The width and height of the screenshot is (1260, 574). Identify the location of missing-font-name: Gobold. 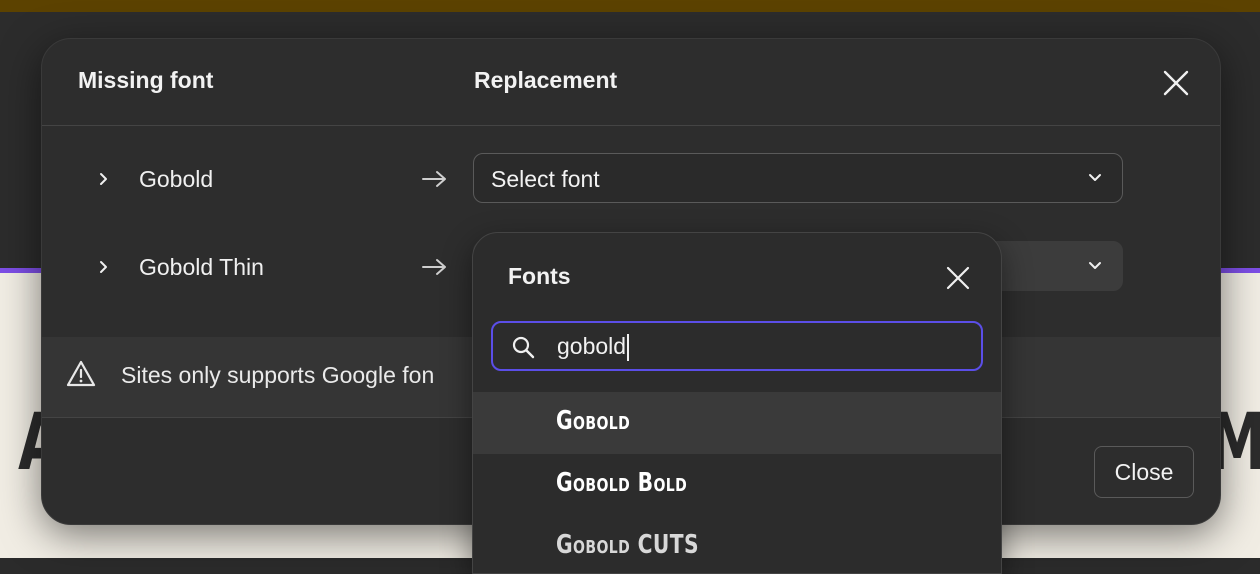
(176, 179).